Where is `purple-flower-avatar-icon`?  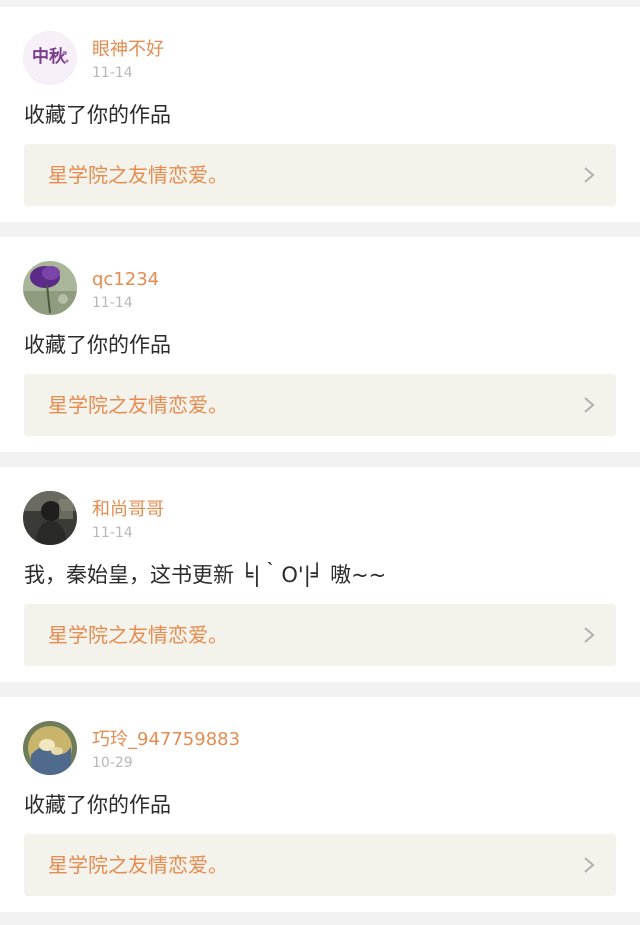 purple-flower-avatar-icon is located at coordinates (50, 288).